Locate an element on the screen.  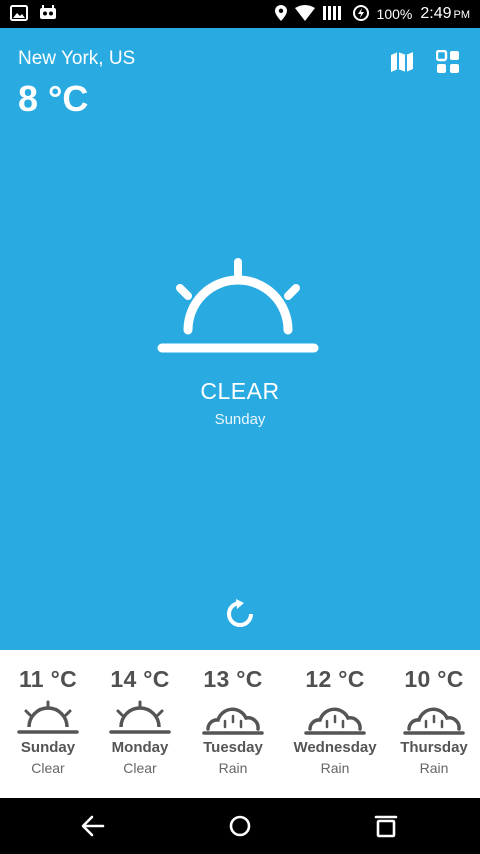
back-button is located at coordinates (93, 826).